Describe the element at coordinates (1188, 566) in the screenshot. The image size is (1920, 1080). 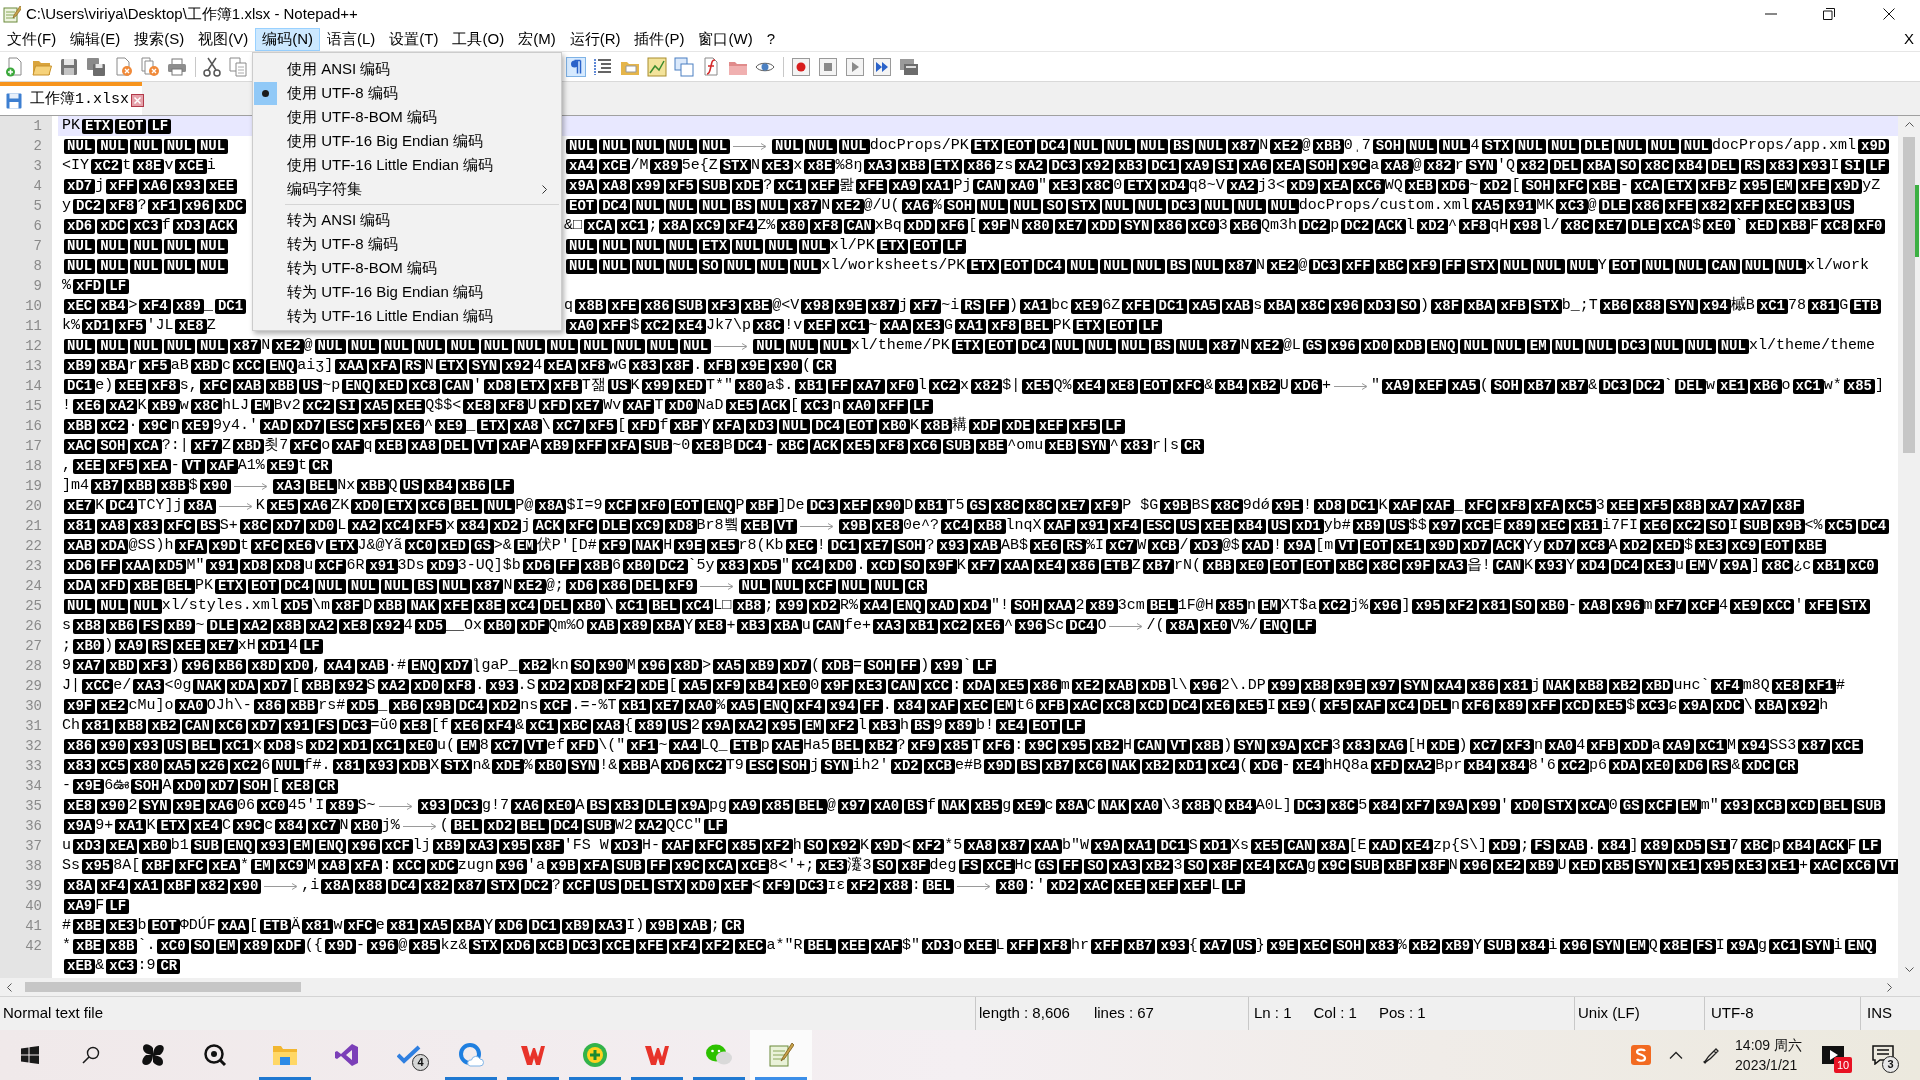
I see `line-text: rN(` at that location.